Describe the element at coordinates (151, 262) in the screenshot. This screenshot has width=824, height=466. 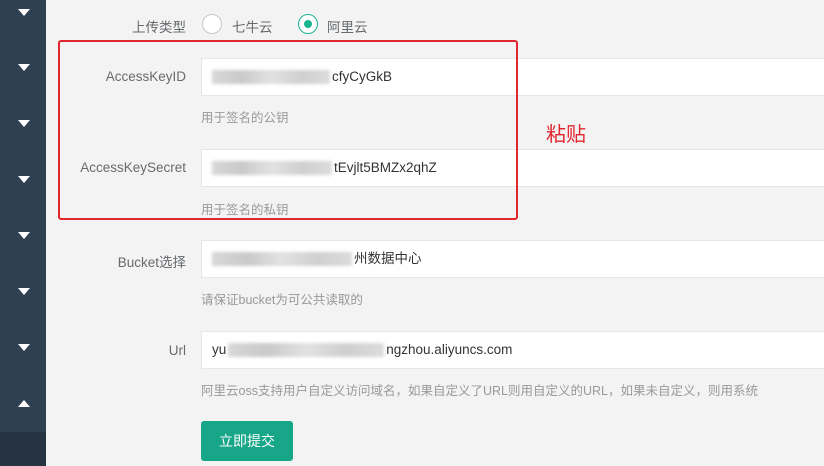
I see `bucket-label: Bucket选择` at that location.